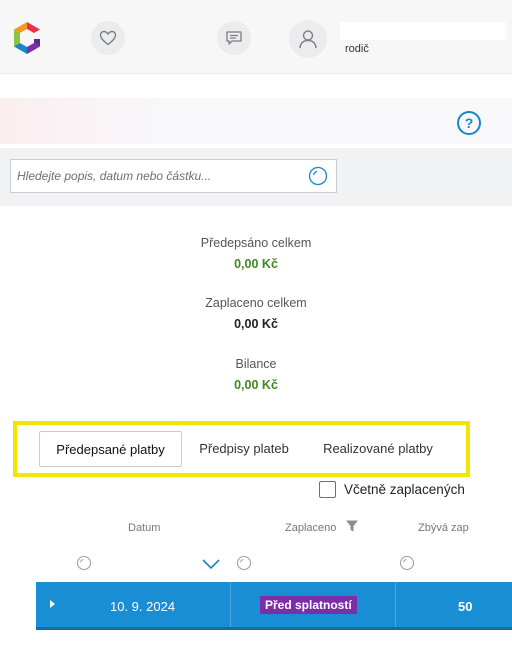 The image size is (512, 662). I want to click on expand-row-icon, so click(52, 604).